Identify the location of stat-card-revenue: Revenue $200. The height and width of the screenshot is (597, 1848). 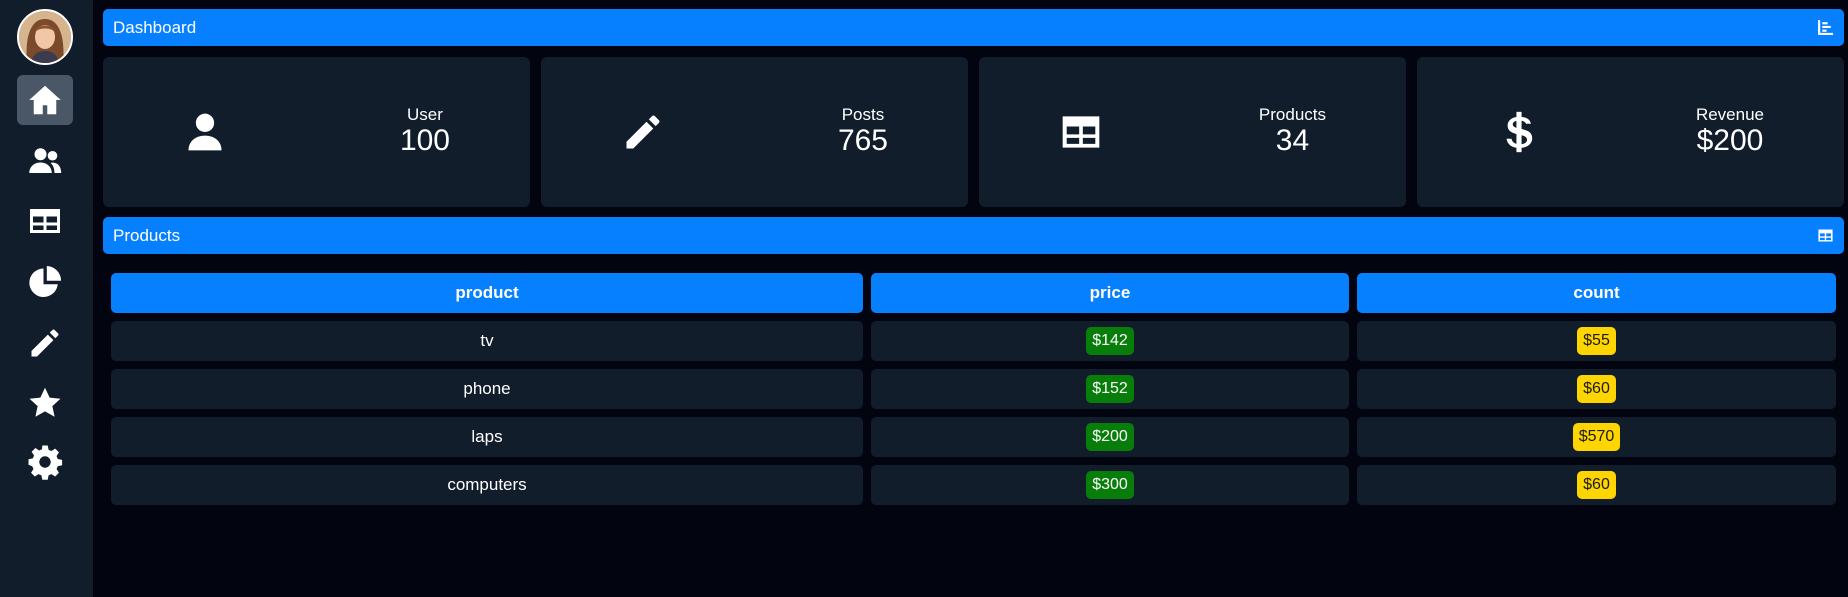
(1630, 132).